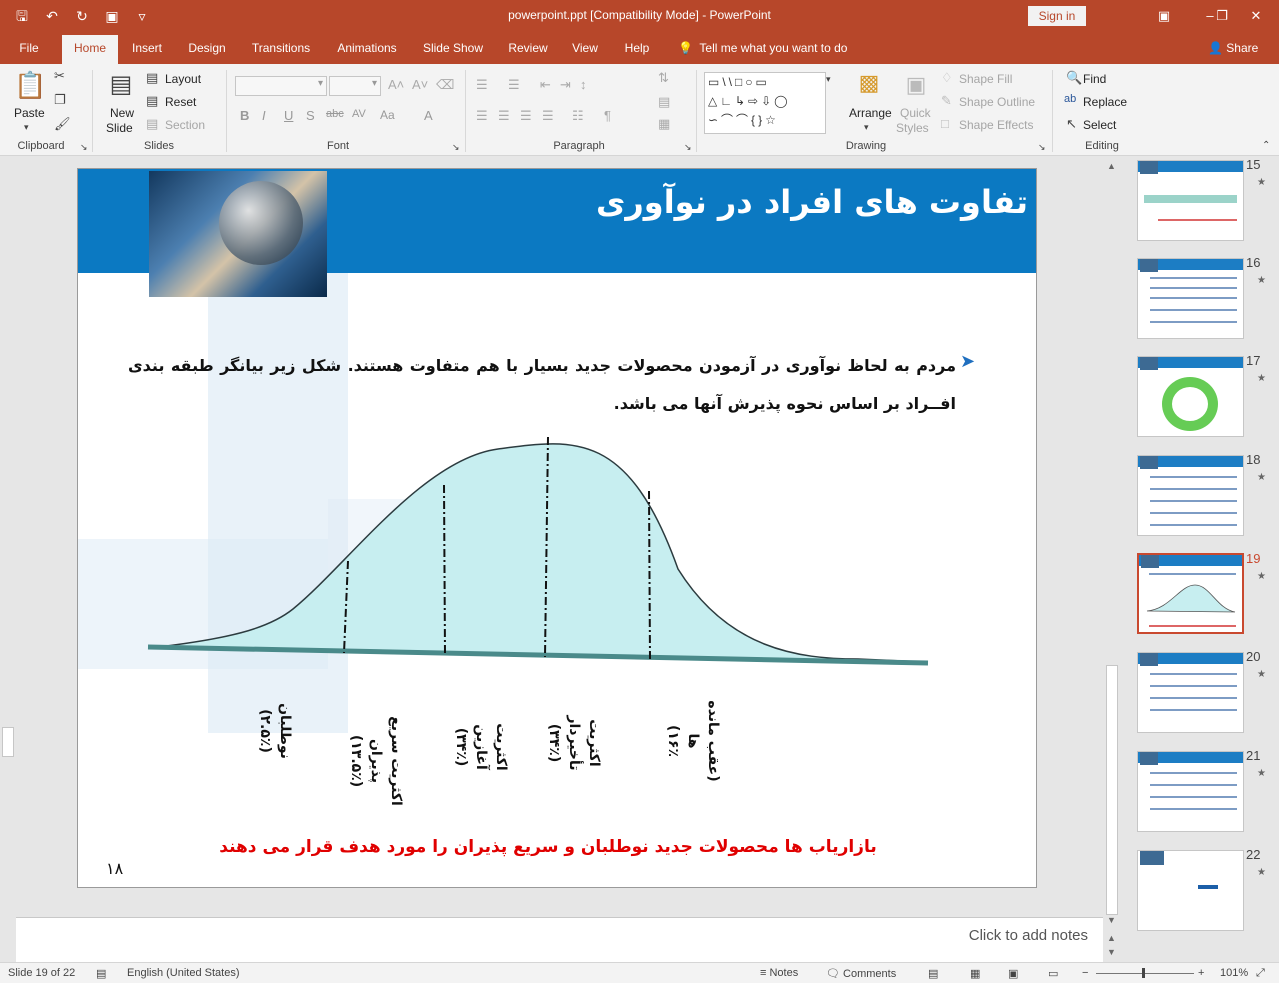  Describe the element at coordinates (359, 114) in the screenshot. I see `character-spacing-icon: AV` at that location.